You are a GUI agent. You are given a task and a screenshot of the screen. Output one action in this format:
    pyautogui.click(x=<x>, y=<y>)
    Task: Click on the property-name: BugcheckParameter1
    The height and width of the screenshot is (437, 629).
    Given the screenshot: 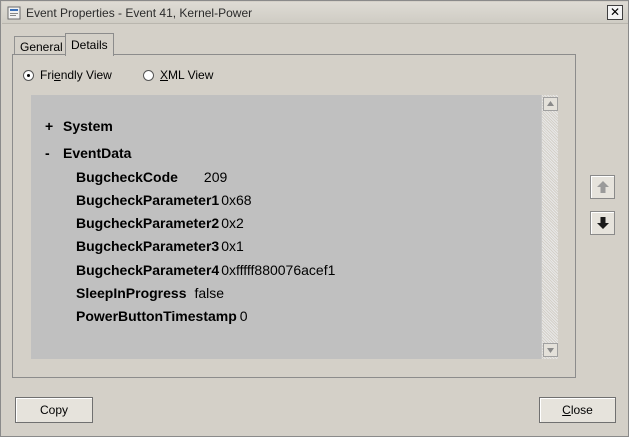 What is the action you would take?
    pyautogui.click(x=148, y=200)
    